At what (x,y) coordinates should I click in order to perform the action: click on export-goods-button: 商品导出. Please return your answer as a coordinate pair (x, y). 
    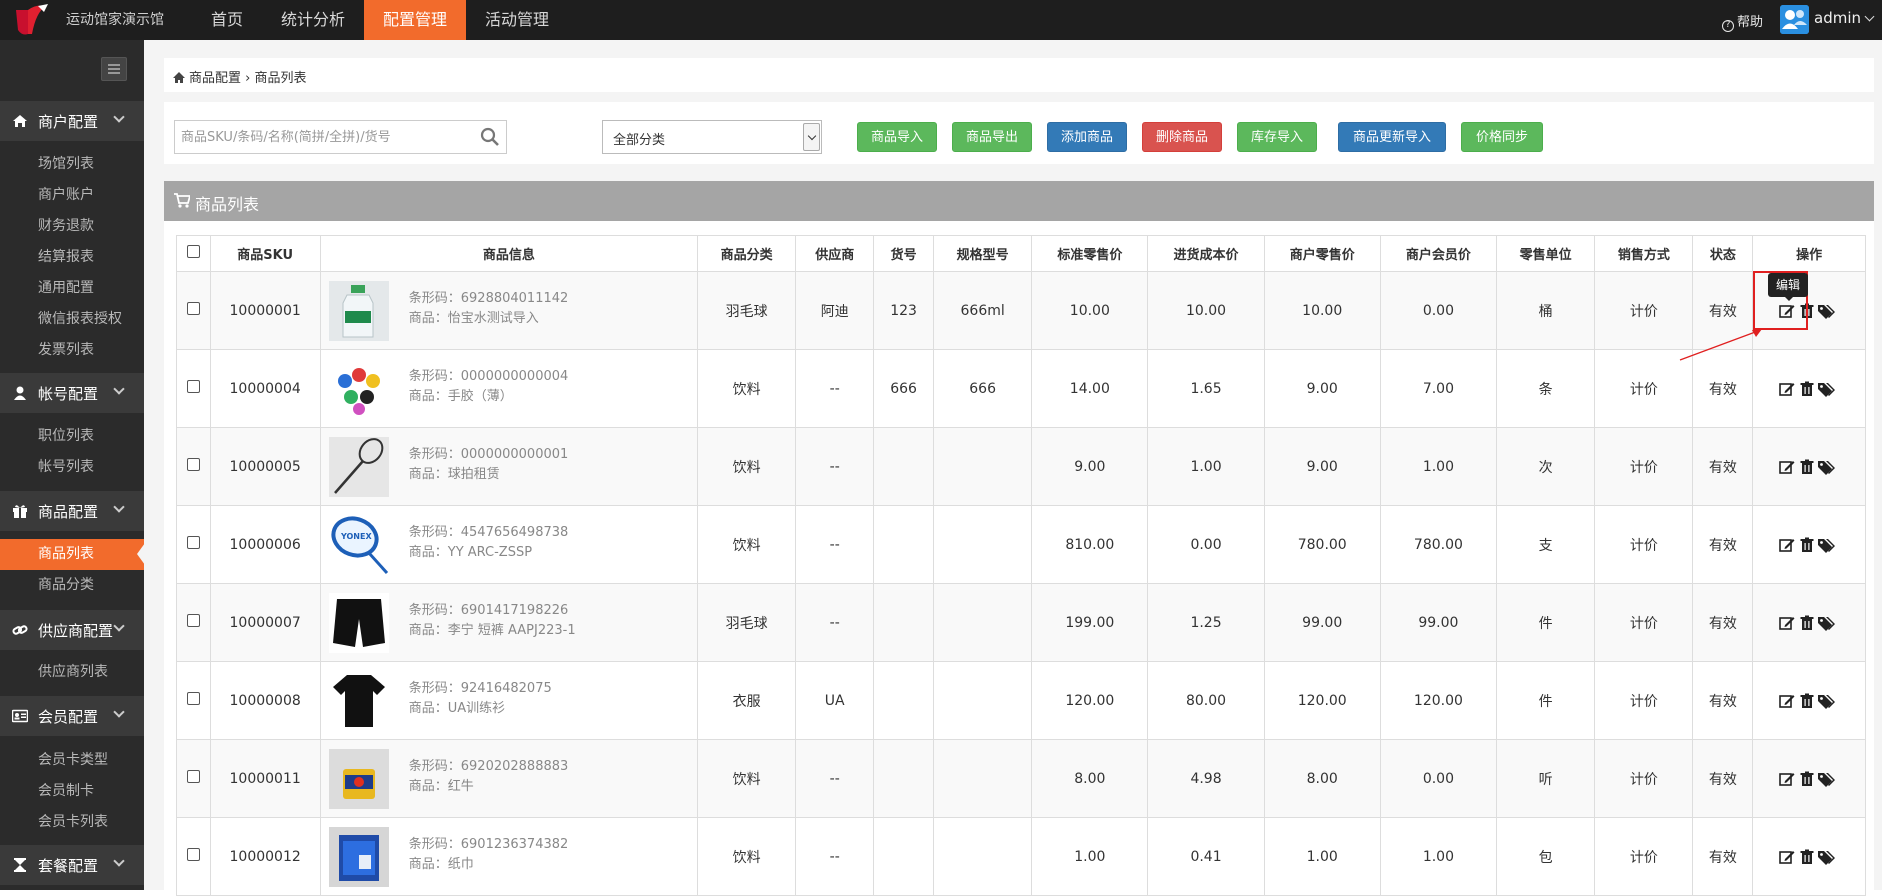
    Looking at the image, I should click on (992, 137).